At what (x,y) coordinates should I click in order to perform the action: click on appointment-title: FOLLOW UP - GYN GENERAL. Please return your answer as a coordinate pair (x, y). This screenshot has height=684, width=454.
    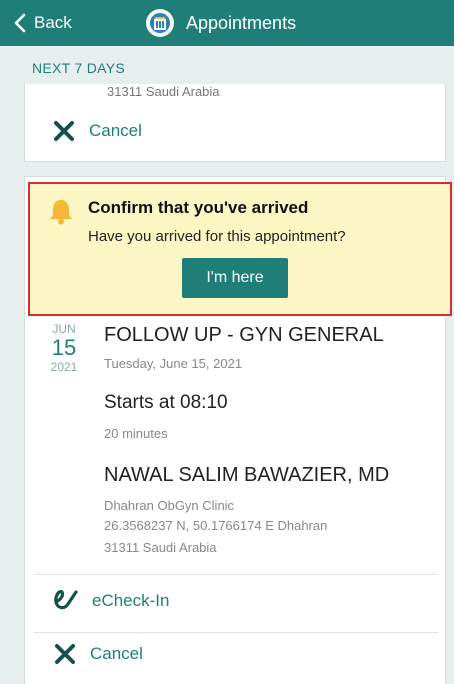
    Looking at the image, I should click on (244, 335).